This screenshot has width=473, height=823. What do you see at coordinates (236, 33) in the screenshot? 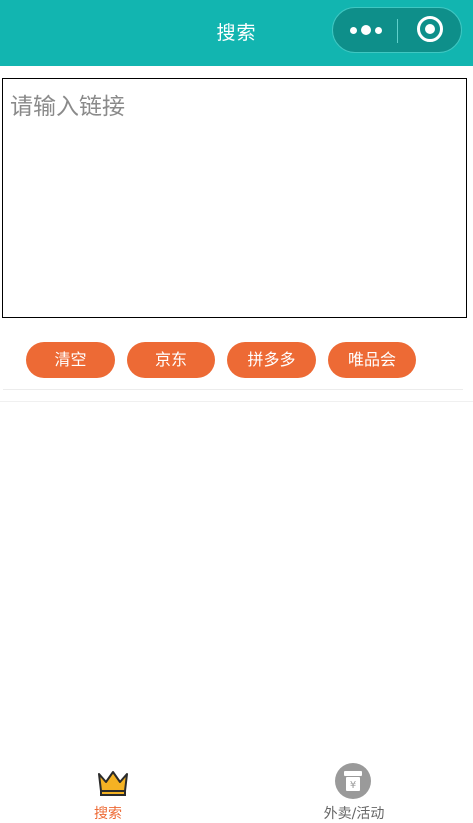
I see `nav-bar: 搜索` at bounding box center [236, 33].